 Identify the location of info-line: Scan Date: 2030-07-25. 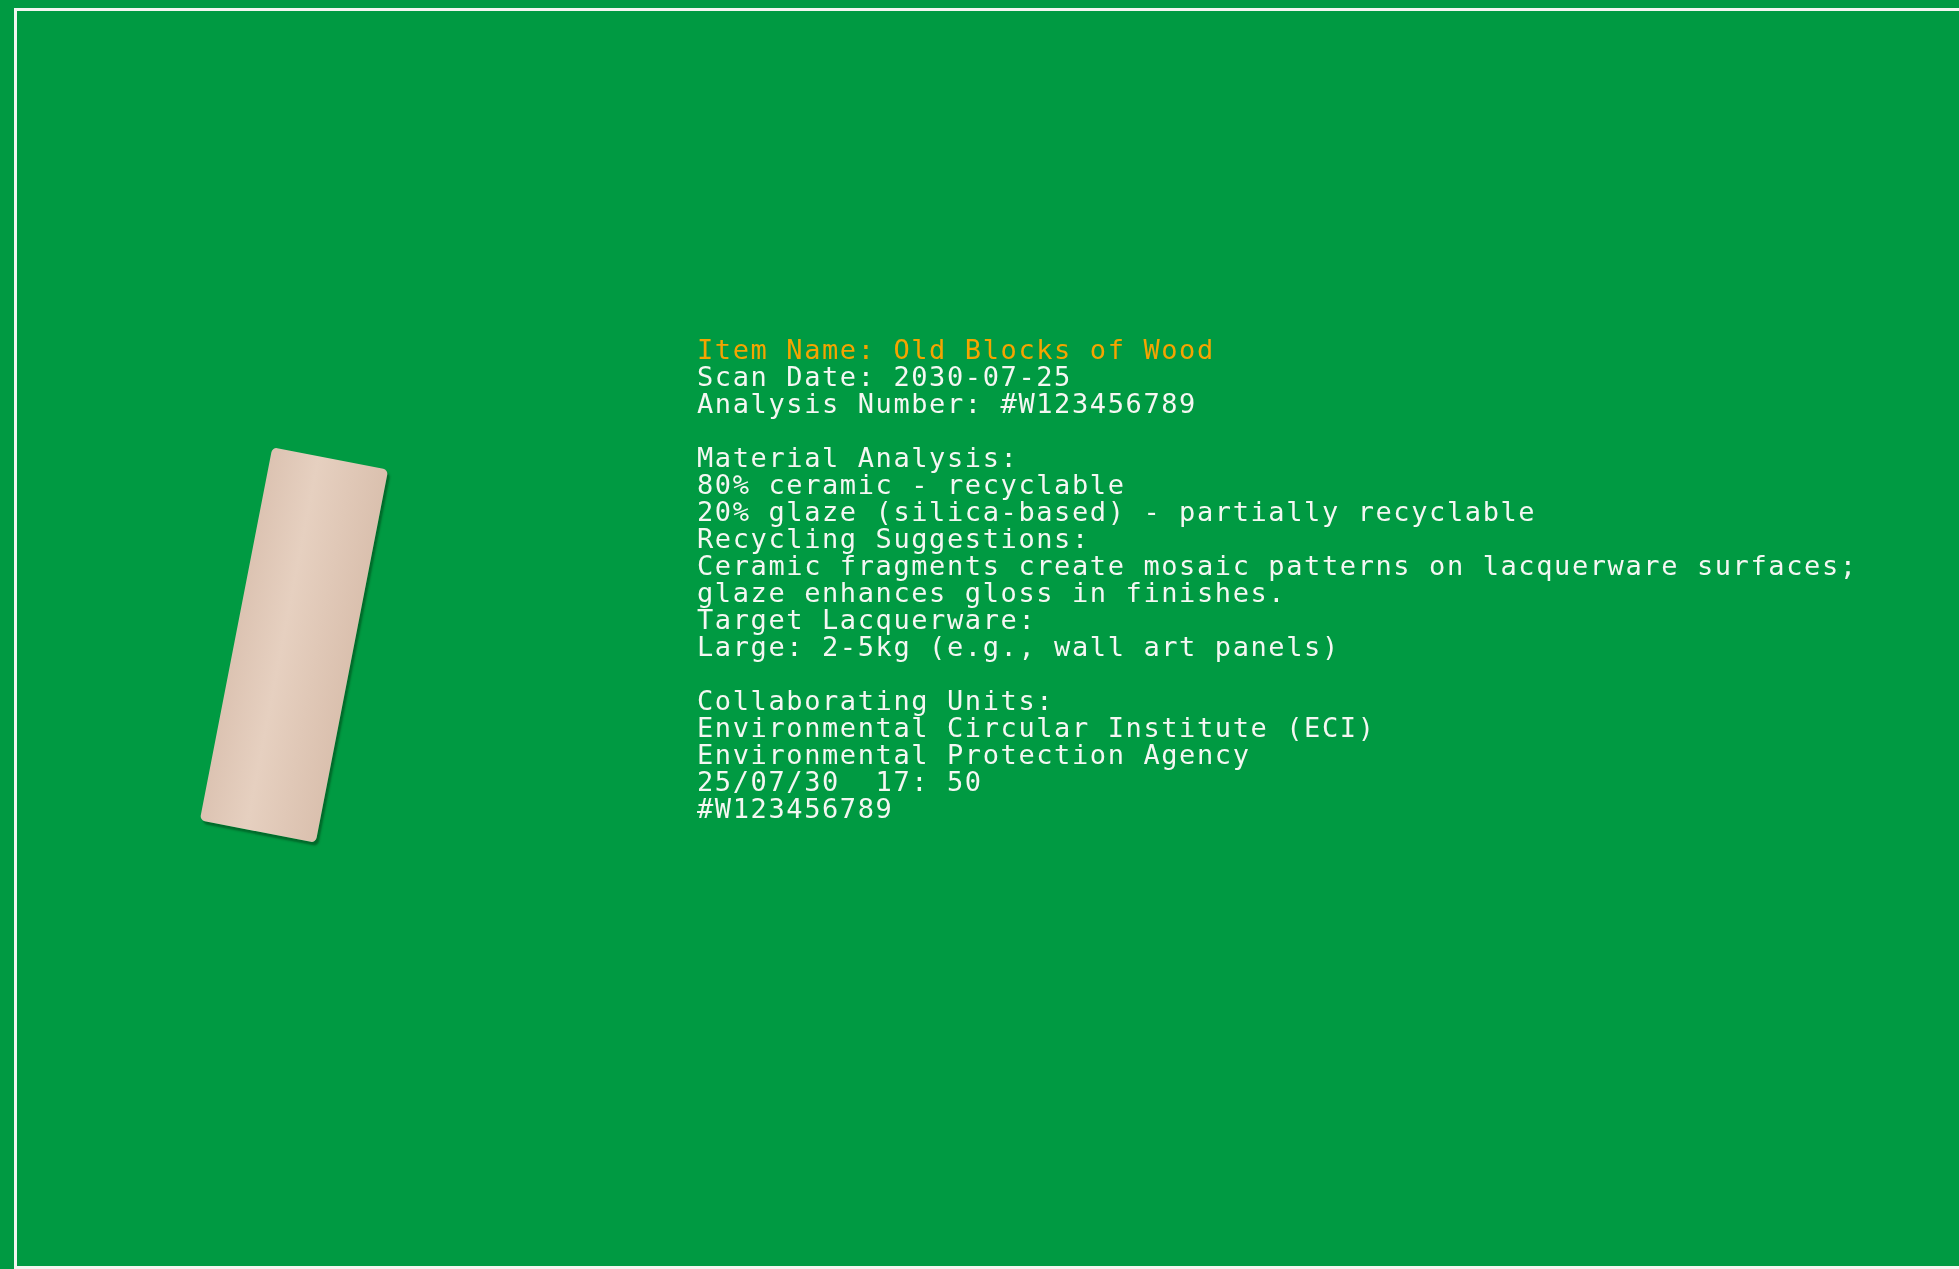
(885, 376).